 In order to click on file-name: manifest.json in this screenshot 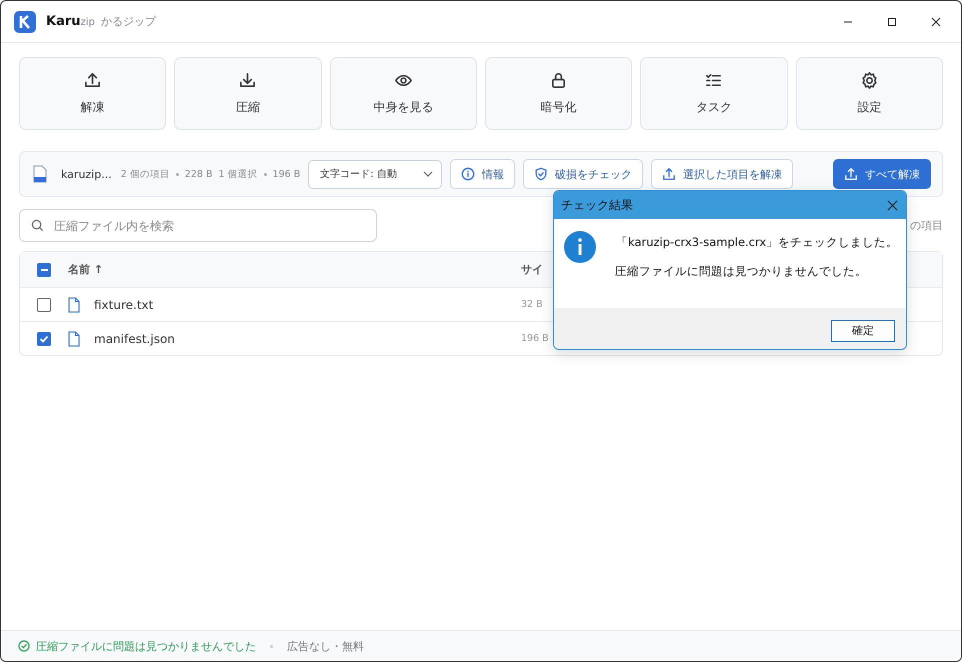, I will do `click(134, 339)`.